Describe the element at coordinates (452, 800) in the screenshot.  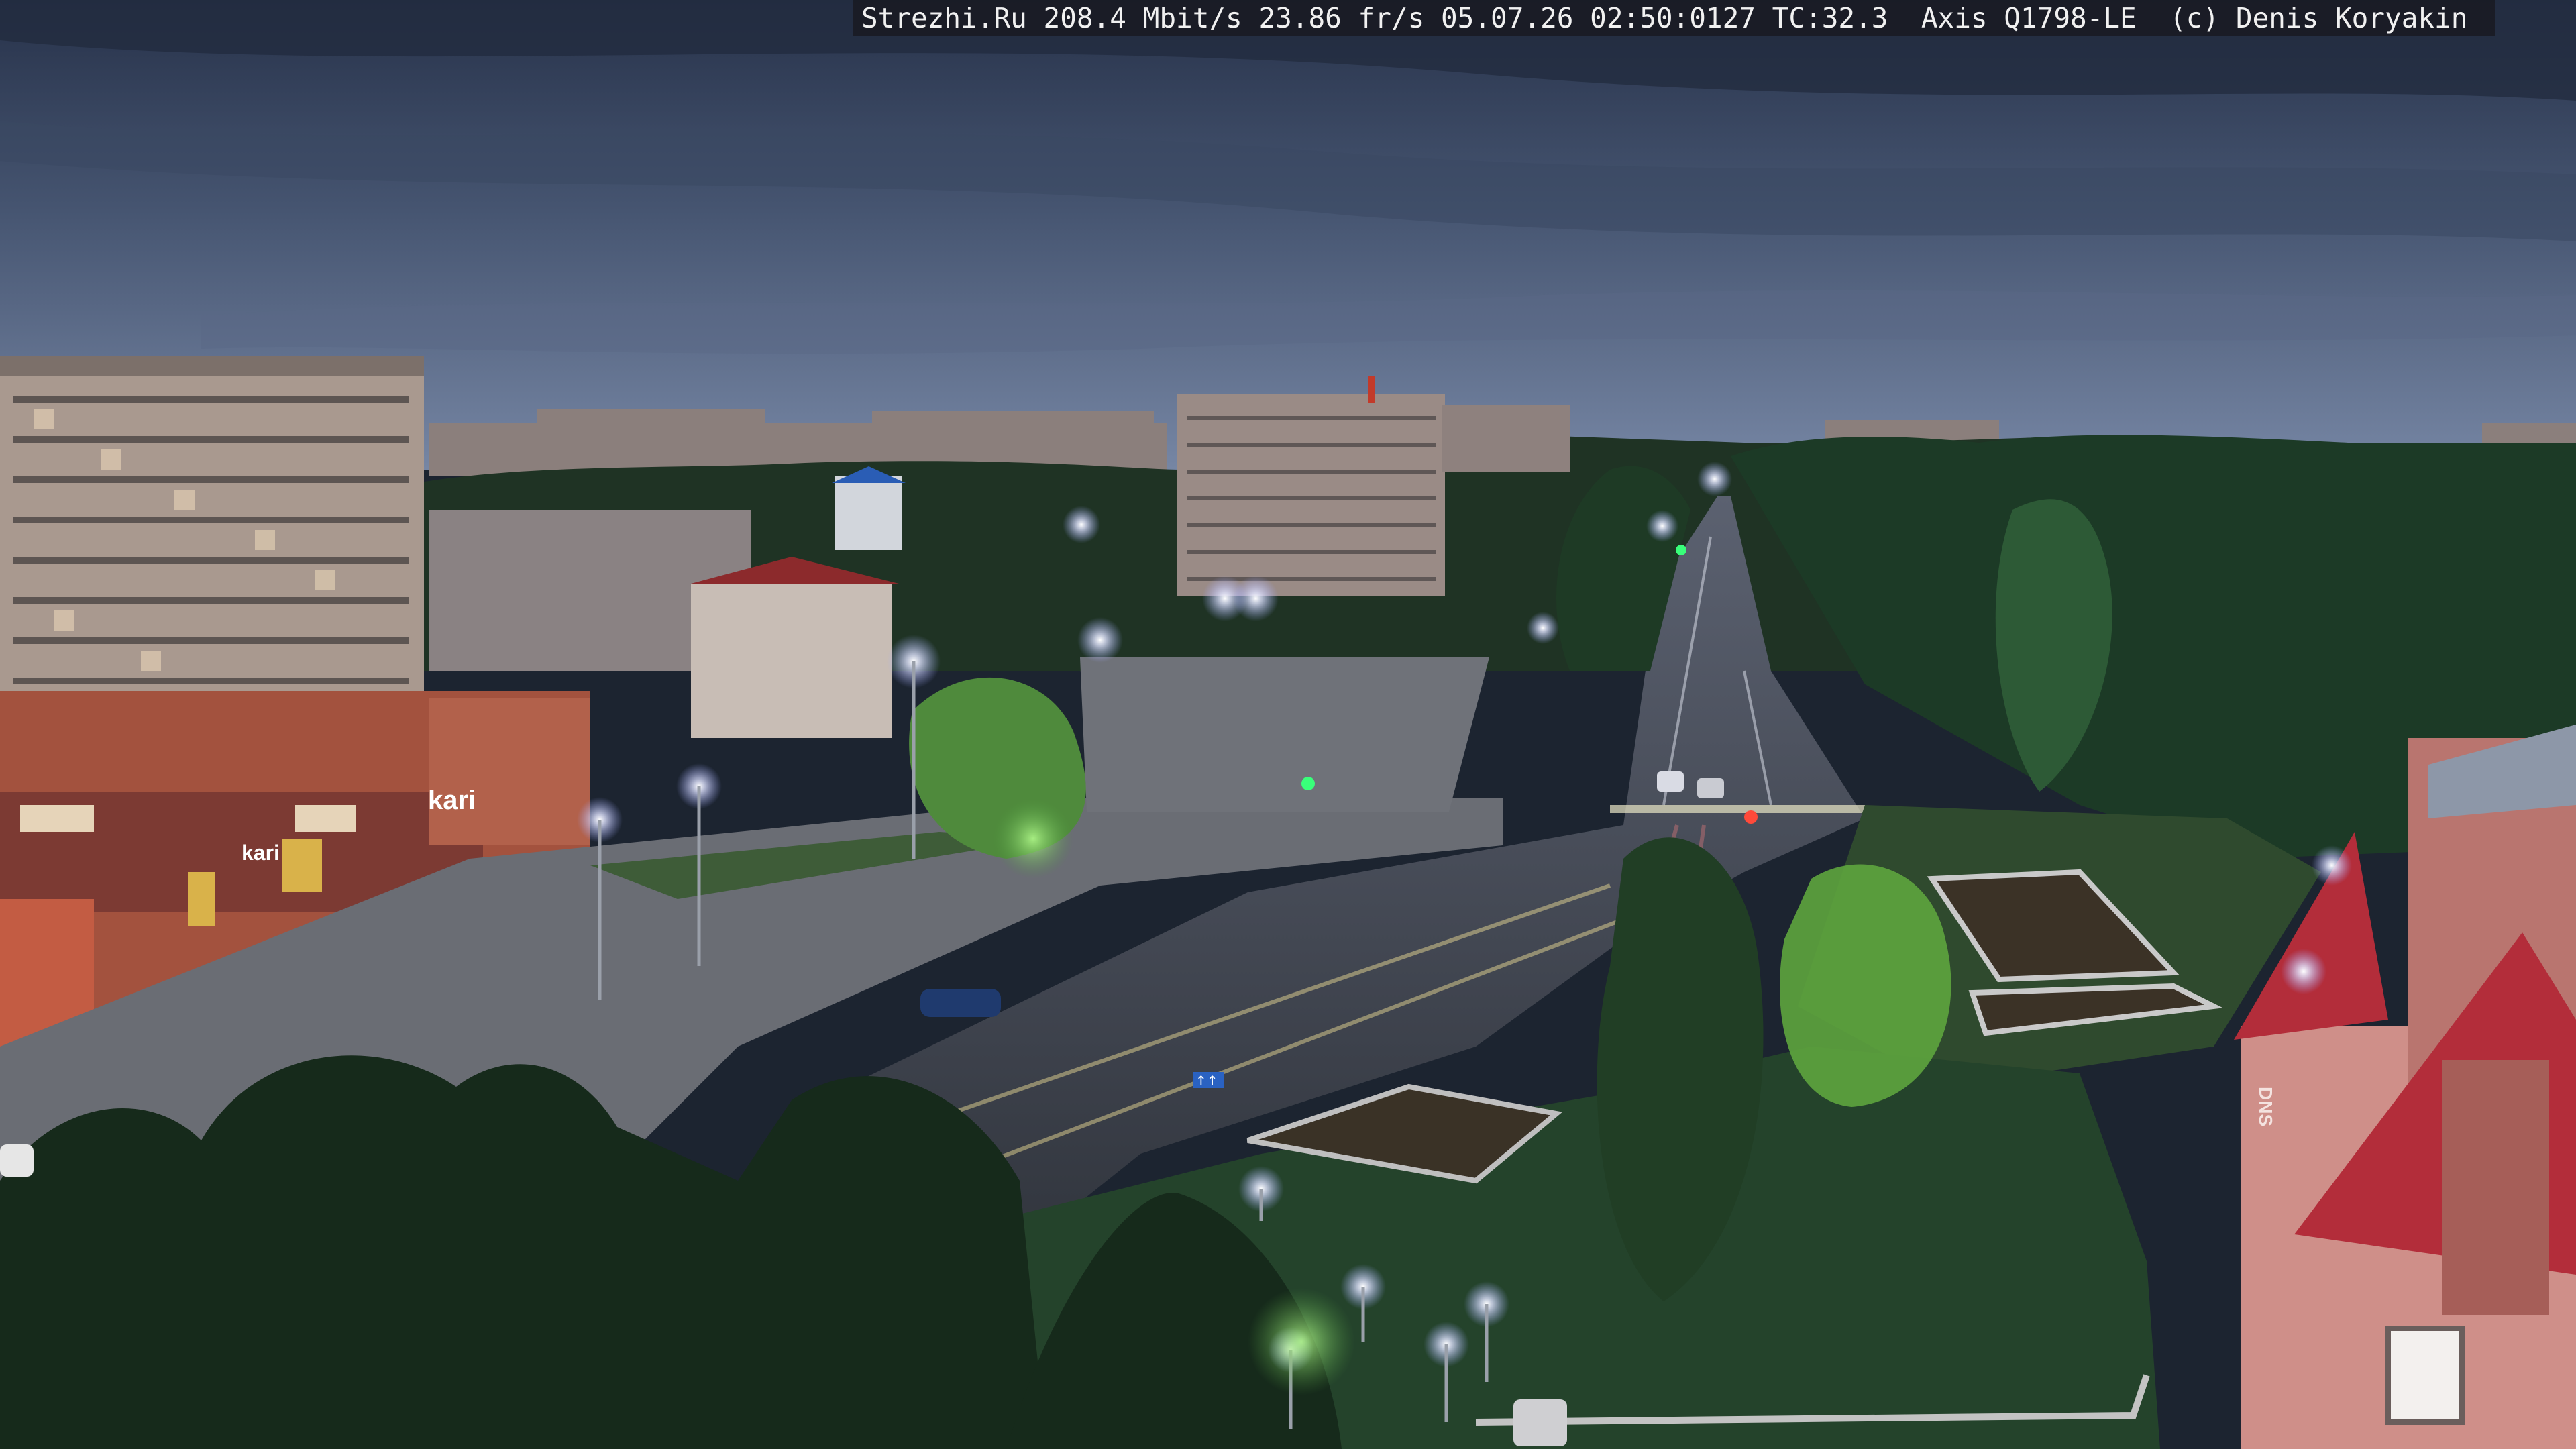
I see `kari-sign-large: kari` at that location.